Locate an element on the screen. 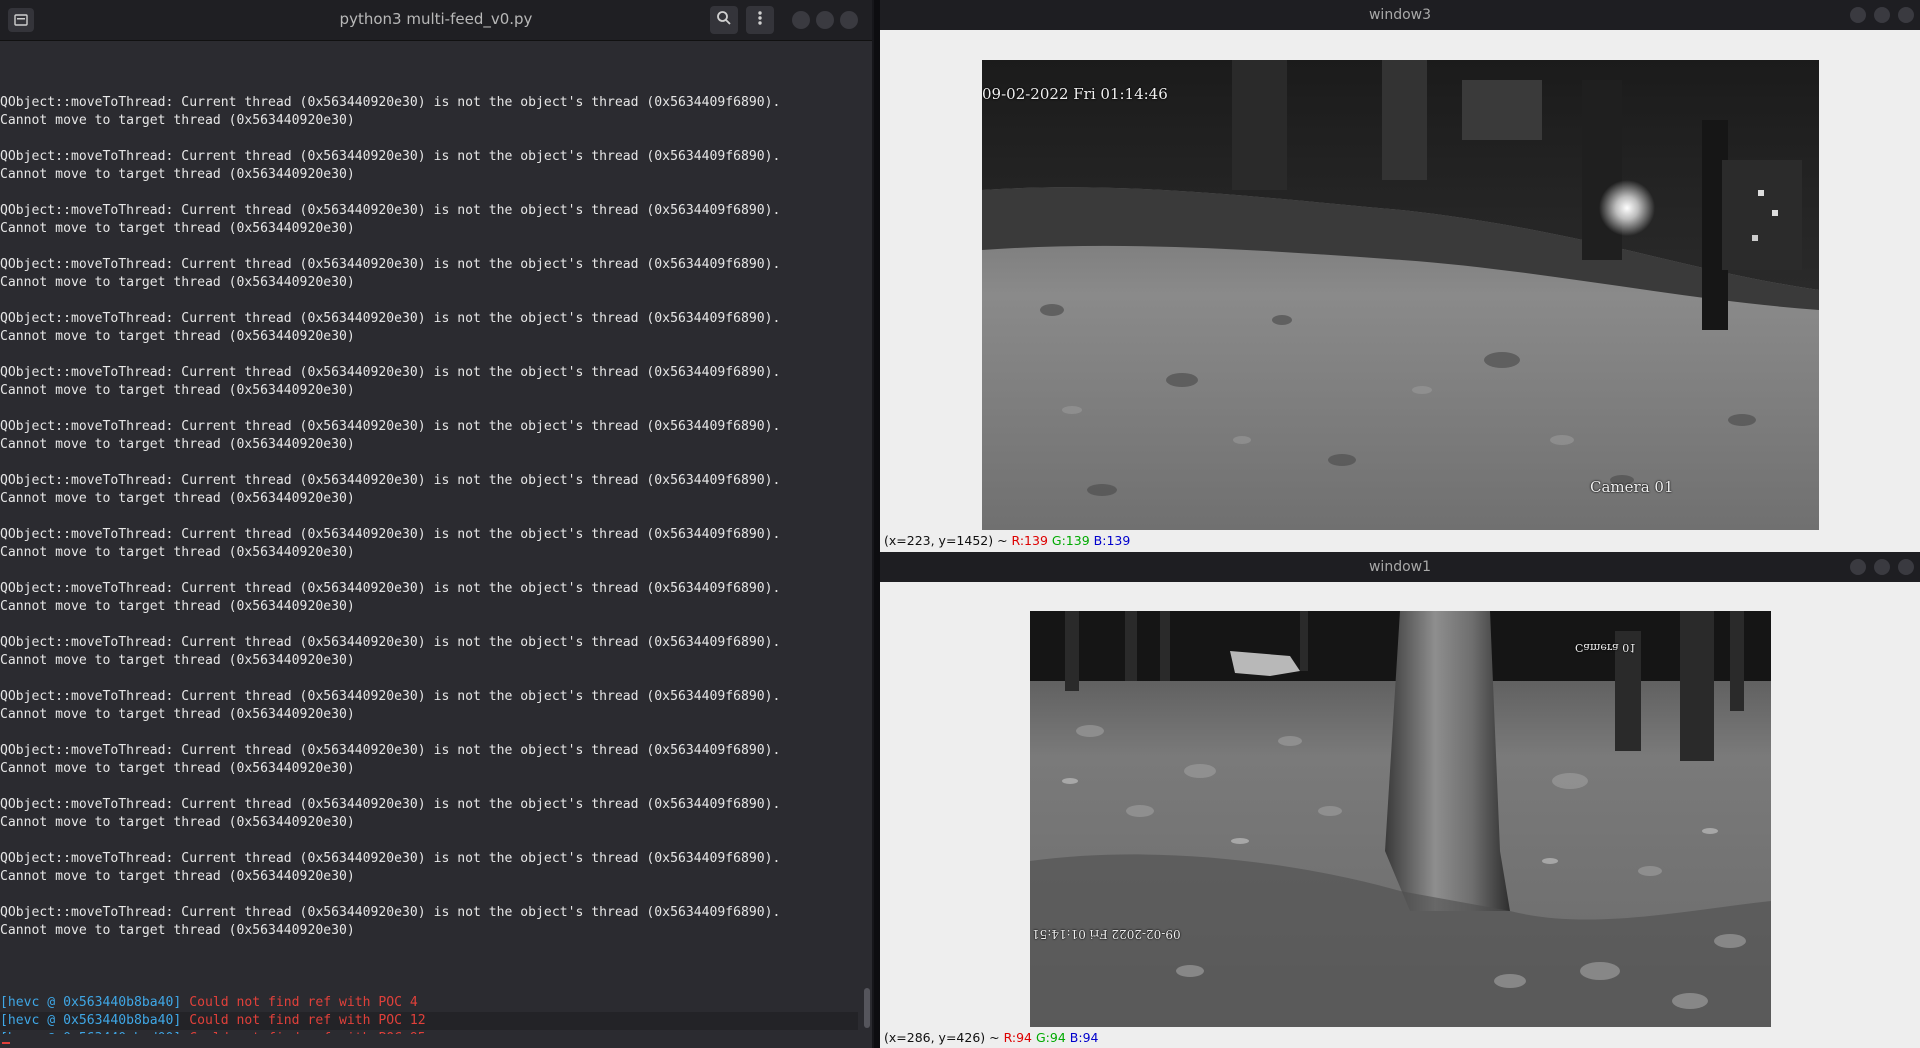 Image resolution: width=1920 pixels, height=1048 pixels. window1-close-button is located at coordinates (1906, 567).